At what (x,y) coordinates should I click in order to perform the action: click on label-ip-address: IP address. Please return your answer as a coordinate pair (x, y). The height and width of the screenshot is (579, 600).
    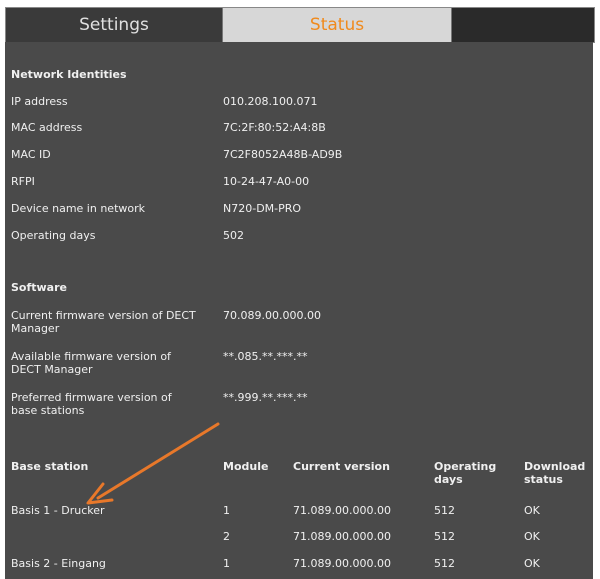
    Looking at the image, I should click on (39, 101).